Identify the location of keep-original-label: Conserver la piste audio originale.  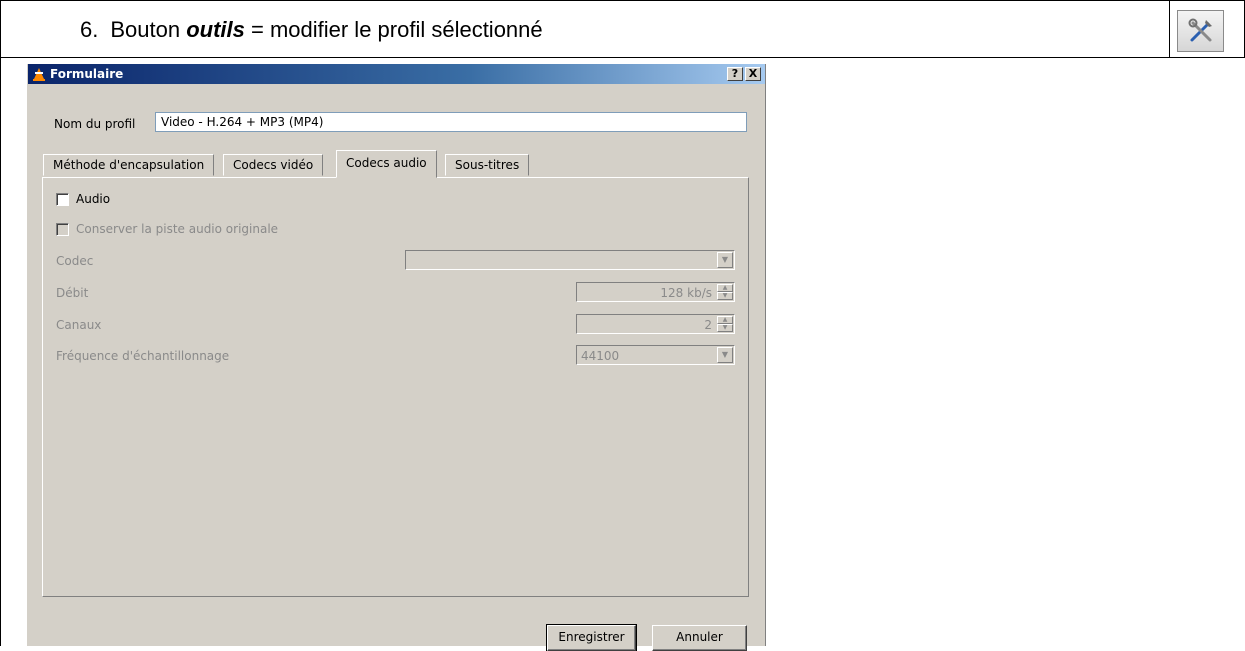
(177, 229).